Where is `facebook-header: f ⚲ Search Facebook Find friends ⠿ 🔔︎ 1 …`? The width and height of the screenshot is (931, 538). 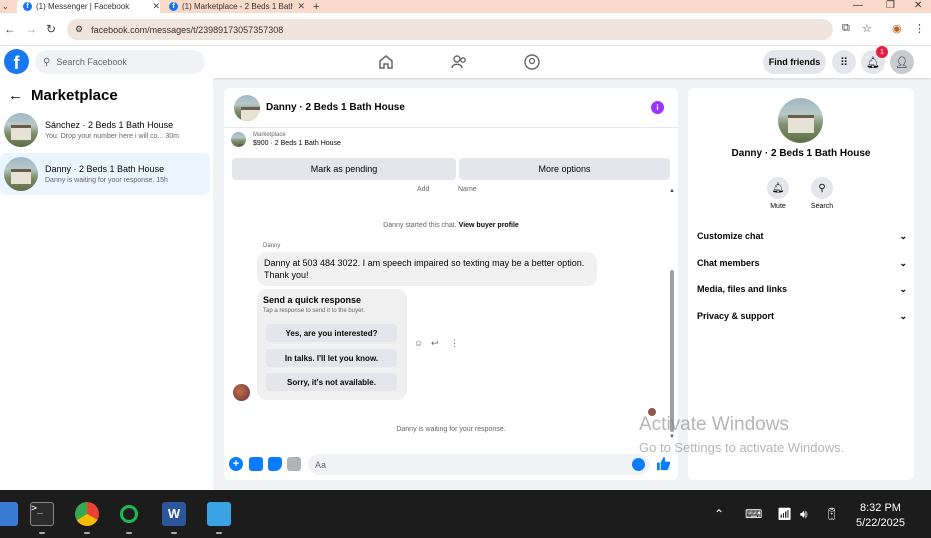
facebook-header: f ⚲ Search Facebook Find friends ⠿ 🔔︎ 1 … is located at coordinates (465, 62).